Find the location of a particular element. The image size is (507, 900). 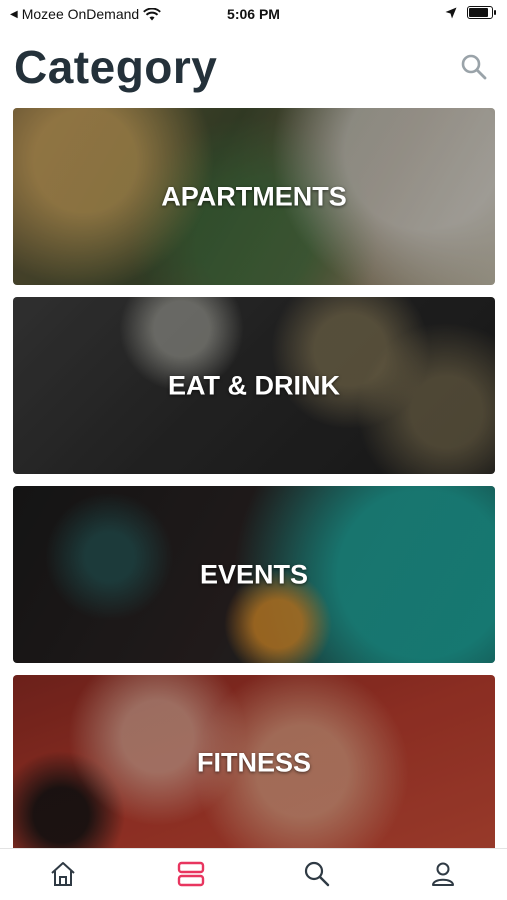

profile-icon is located at coordinates (443, 874).